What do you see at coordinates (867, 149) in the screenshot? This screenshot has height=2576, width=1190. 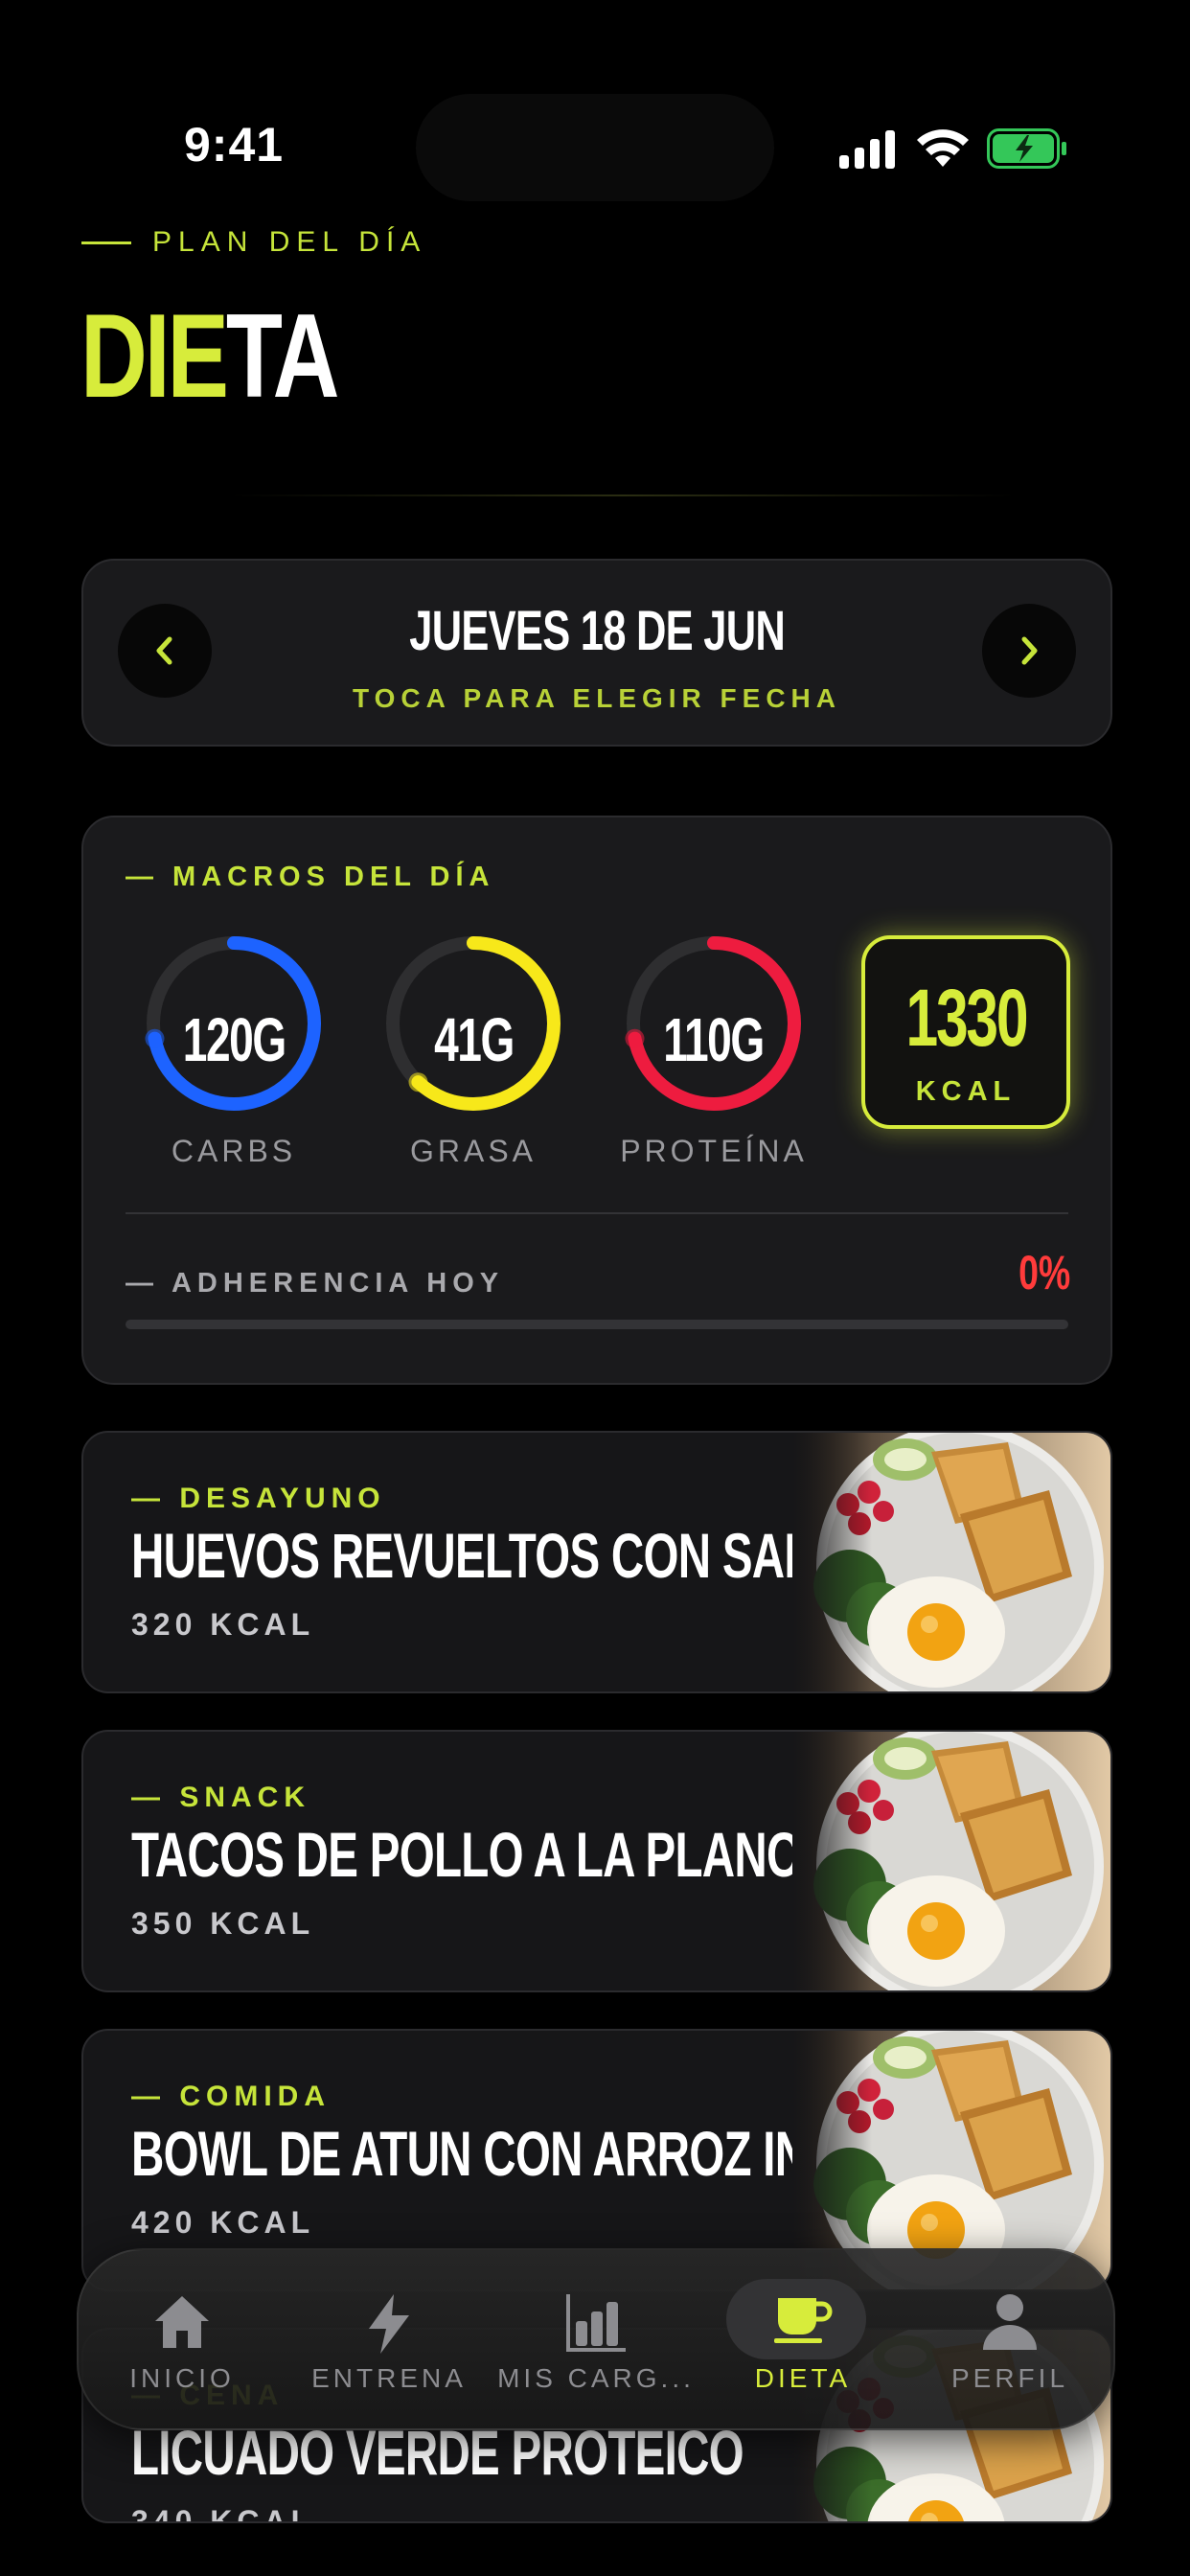 I see `cellular-signal-icon` at bounding box center [867, 149].